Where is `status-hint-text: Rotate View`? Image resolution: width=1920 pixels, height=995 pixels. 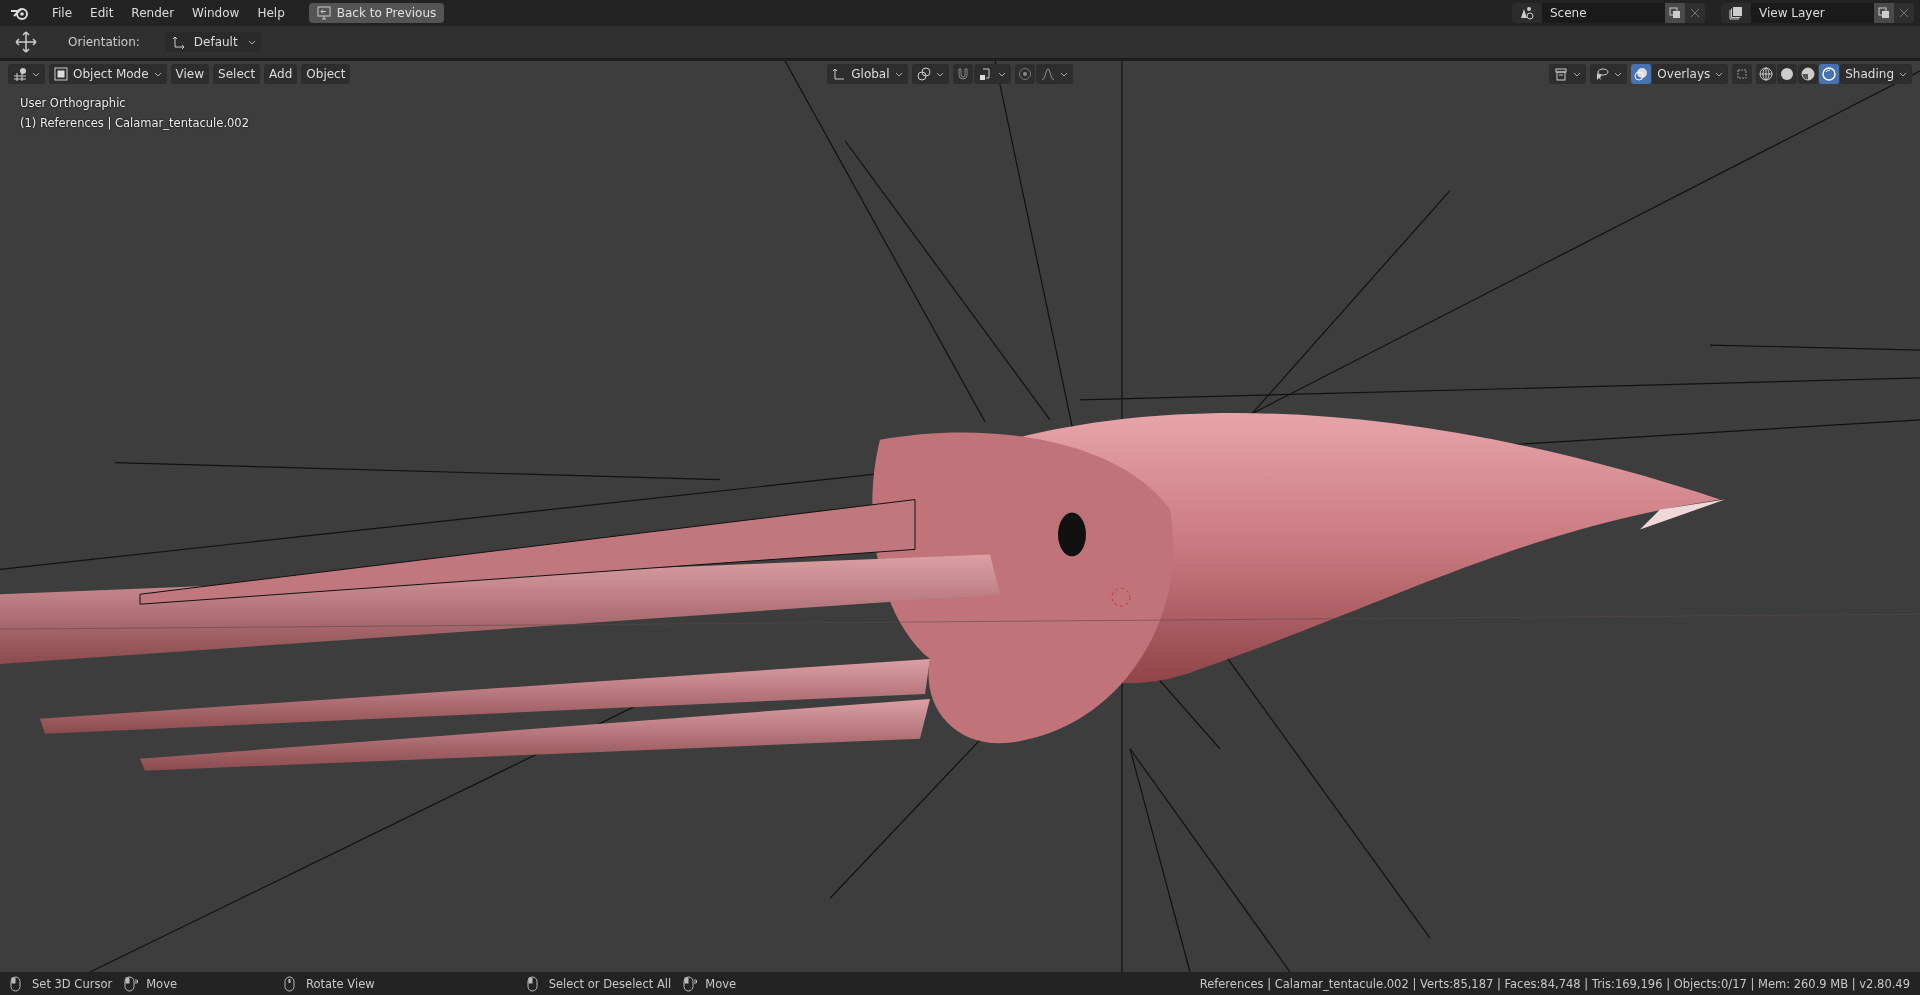
status-hint-text: Rotate View is located at coordinates (340, 983).